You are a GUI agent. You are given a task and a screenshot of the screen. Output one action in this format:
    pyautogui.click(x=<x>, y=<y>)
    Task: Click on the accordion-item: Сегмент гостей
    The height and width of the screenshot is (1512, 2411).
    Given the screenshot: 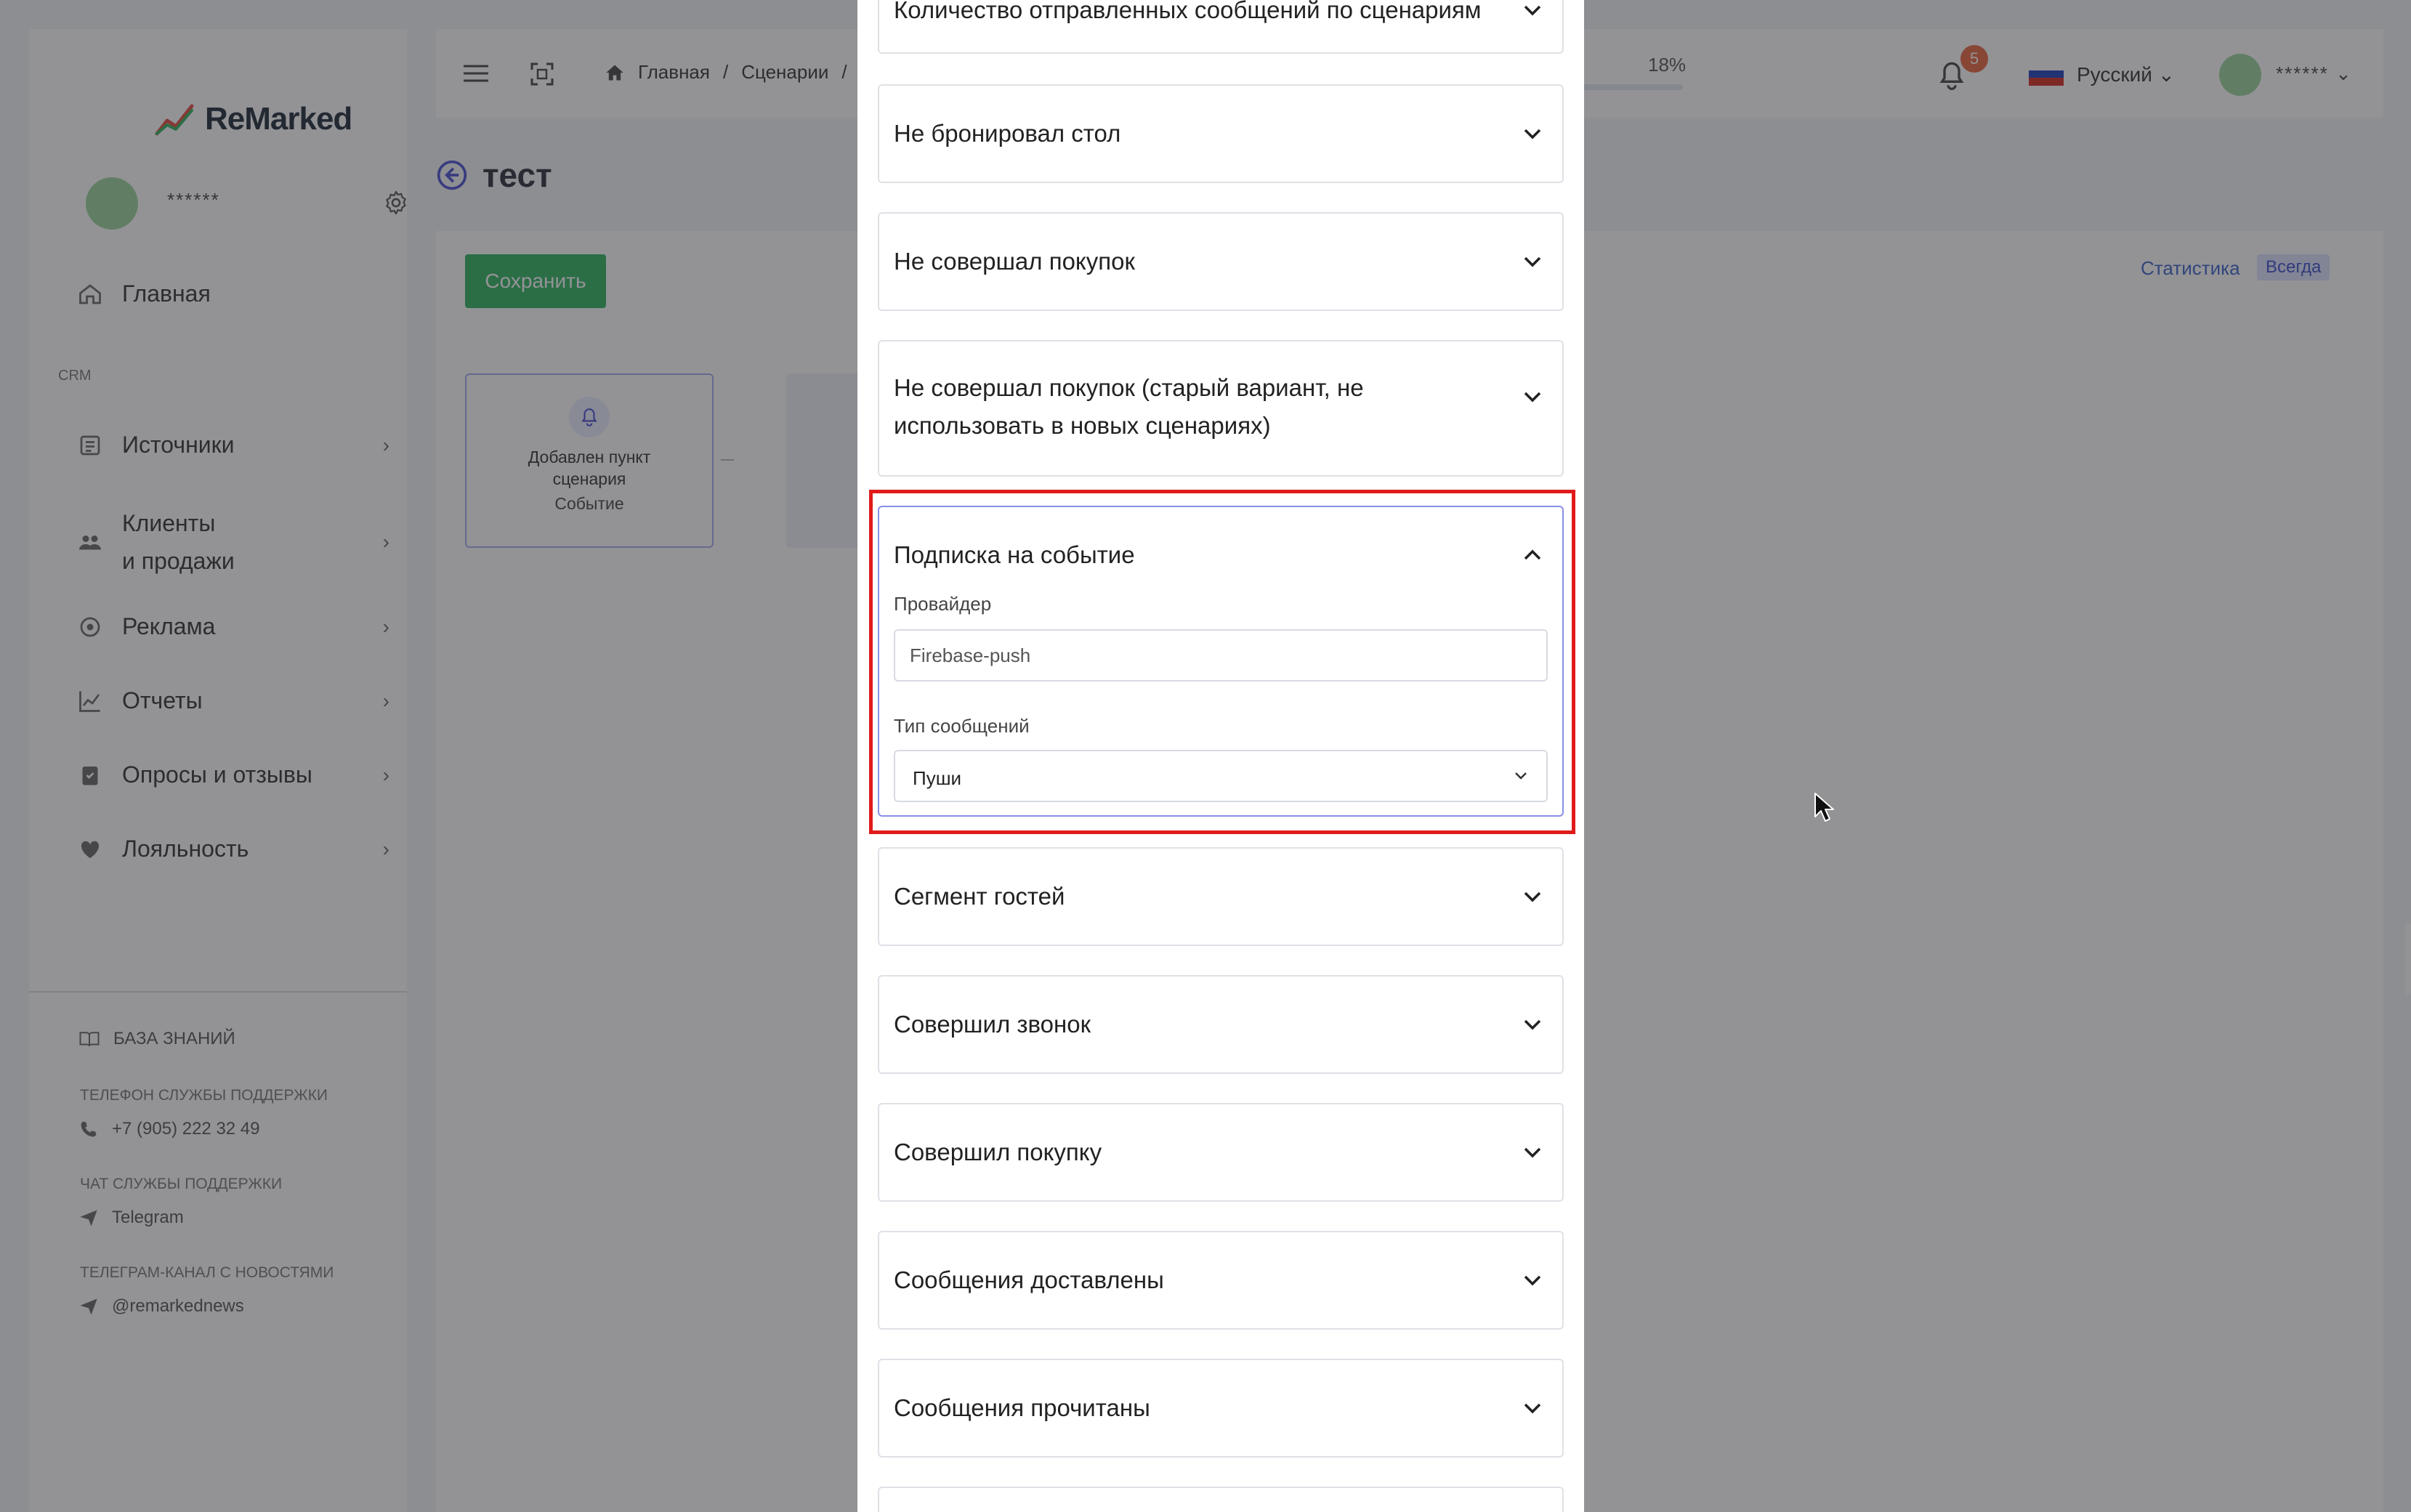 What is the action you would take?
    pyautogui.click(x=1221, y=897)
    